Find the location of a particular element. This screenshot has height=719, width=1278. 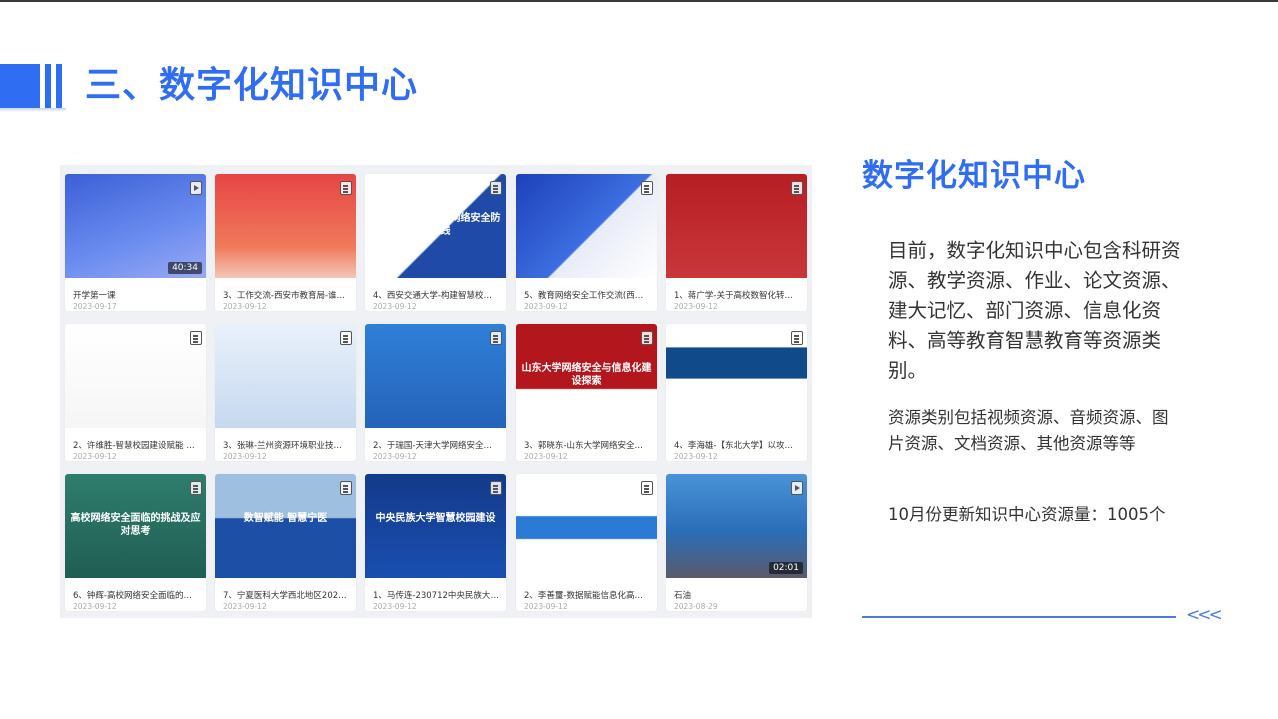

thumbnail-caption: 中央民族大学智慧校园建设 is located at coordinates (435, 518).